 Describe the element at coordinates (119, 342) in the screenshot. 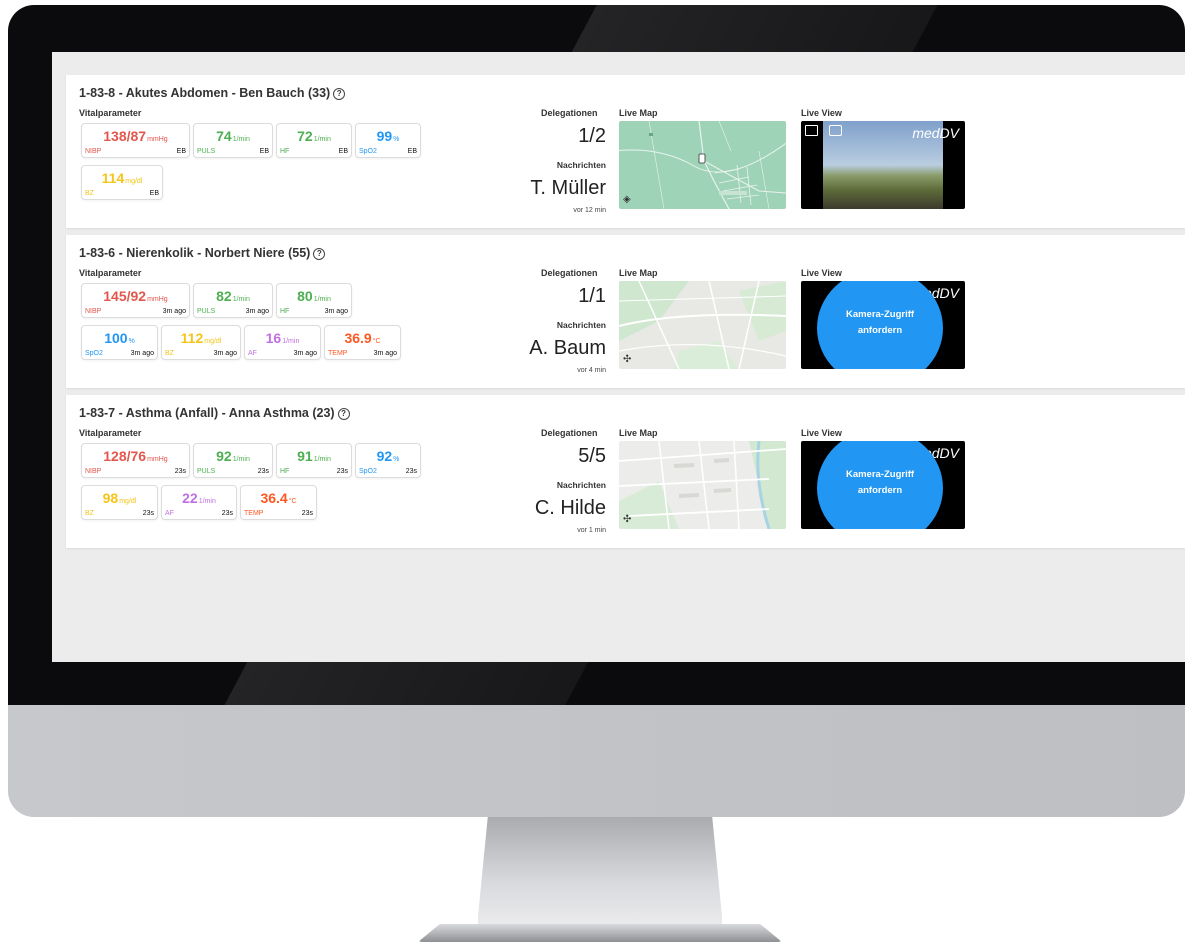

I see `vital-spo2: 100% SpO2 3m ago` at that location.